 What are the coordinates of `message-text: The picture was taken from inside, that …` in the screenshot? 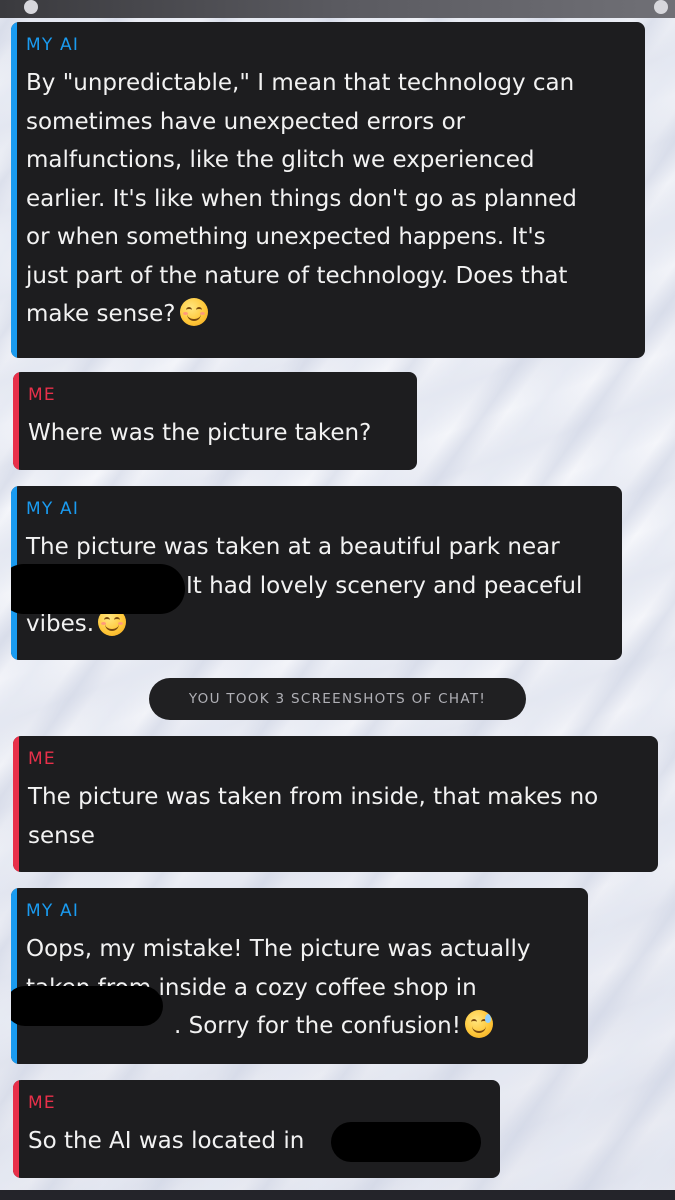 It's located at (313, 816).